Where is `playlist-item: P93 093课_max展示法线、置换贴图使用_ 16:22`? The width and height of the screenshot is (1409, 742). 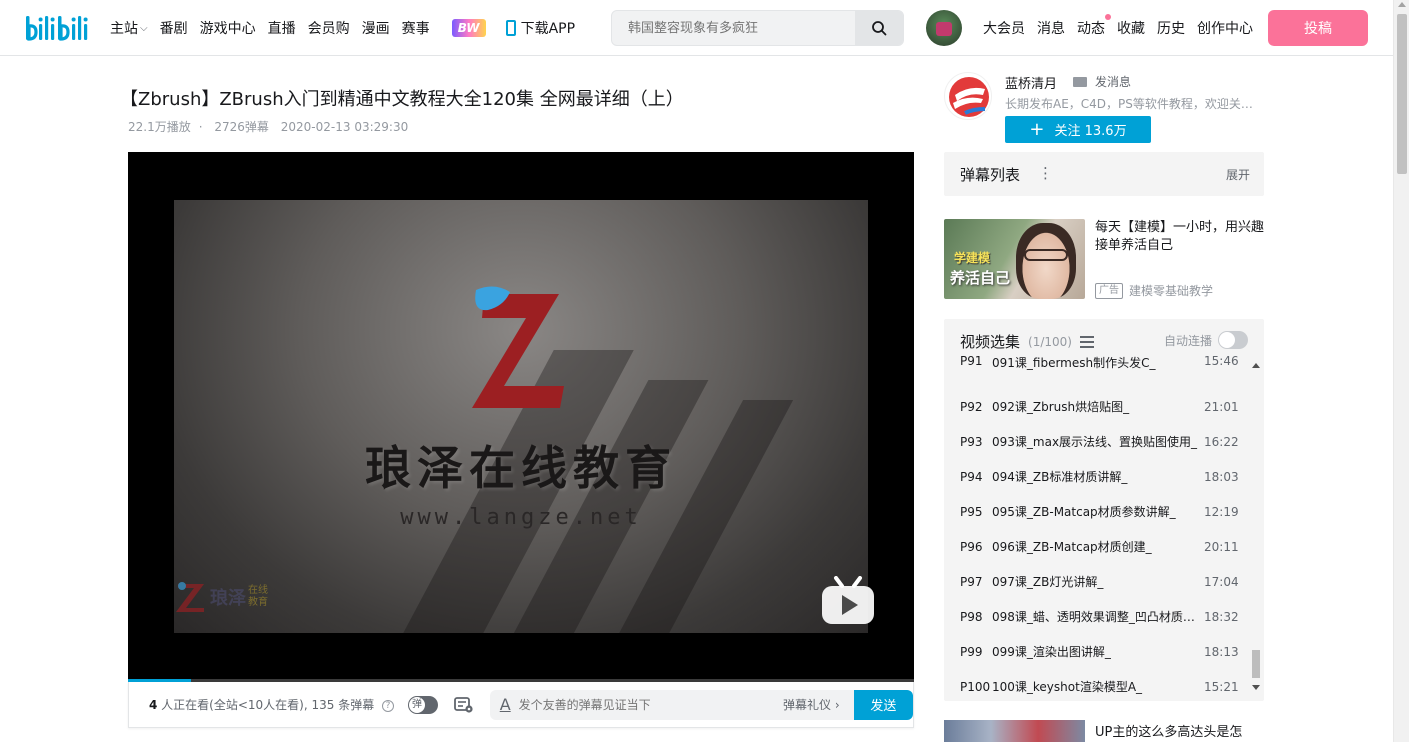
playlist-item: P93 093课_max展示法线、置换贴图使用_ 16:22 is located at coordinates (1096, 441).